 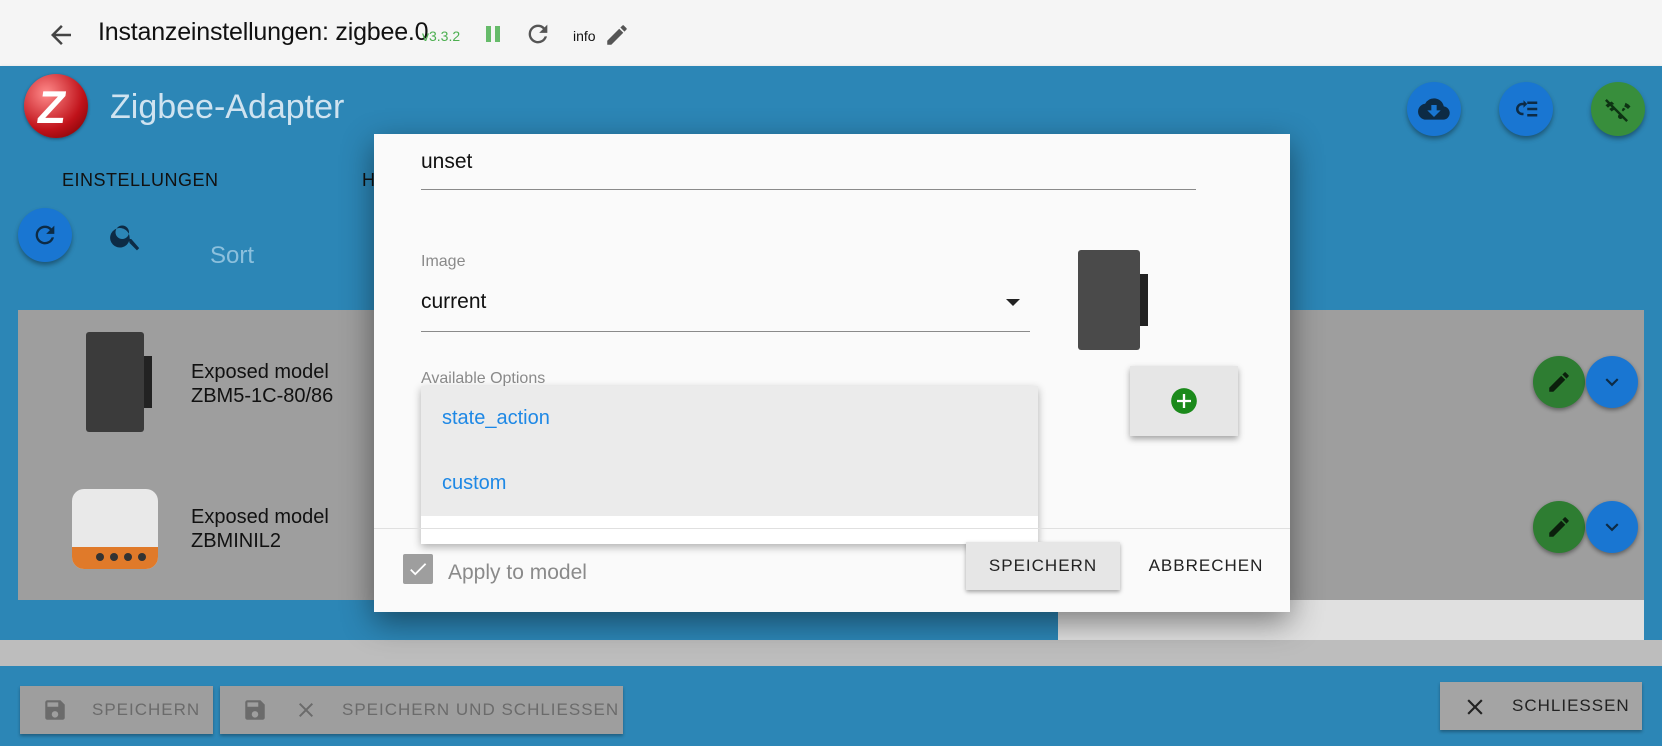 What do you see at coordinates (441, 36) in the screenshot?
I see `version-badge: v3.3.2` at bounding box center [441, 36].